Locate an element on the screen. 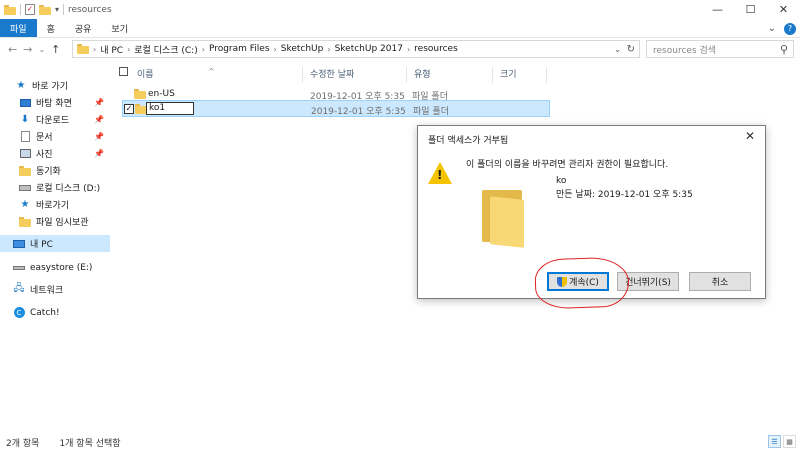  pictures-icon is located at coordinates (25, 154).